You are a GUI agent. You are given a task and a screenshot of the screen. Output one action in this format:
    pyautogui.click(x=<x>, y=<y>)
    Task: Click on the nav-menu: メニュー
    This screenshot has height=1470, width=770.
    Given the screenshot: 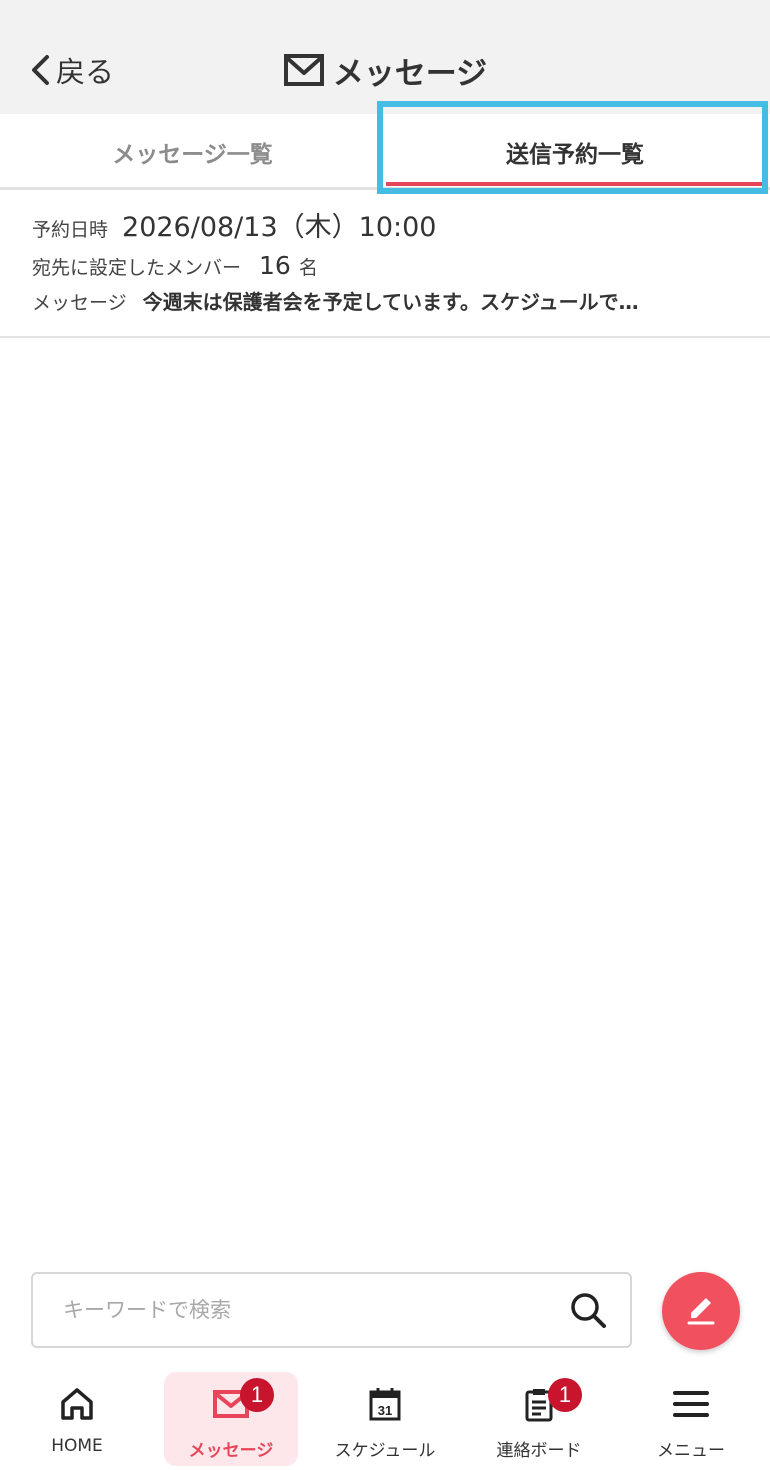 What is the action you would take?
    pyautogui.click(x=691, y=1419)
    